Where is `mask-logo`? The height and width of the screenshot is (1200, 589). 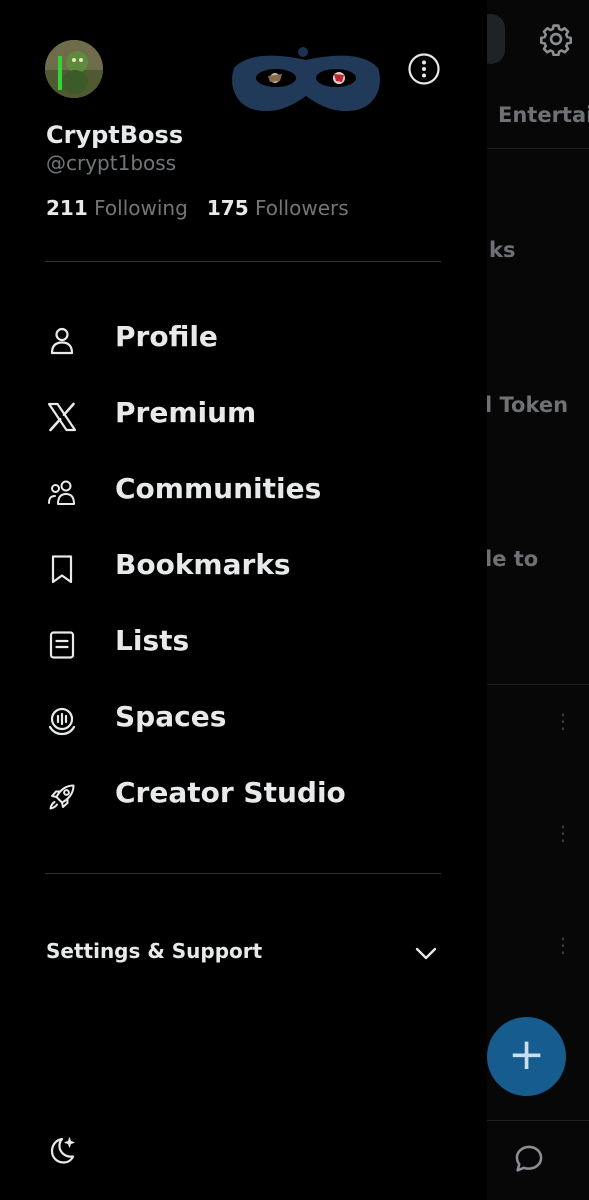
mask-logo is located at coordinates (306, 79).